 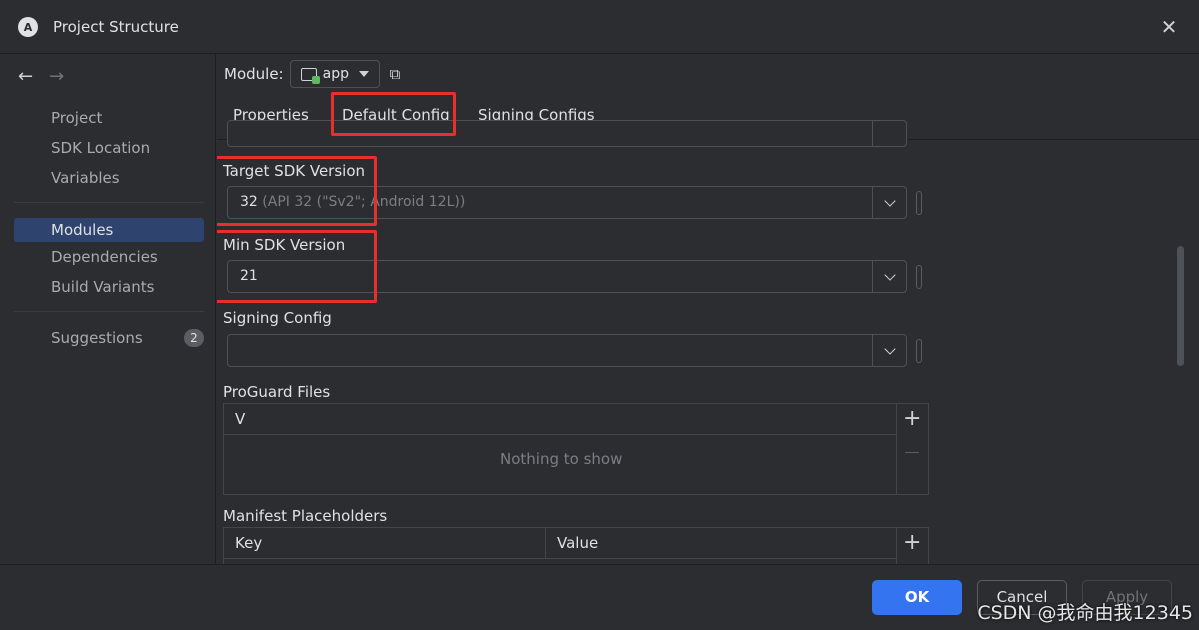 I want to click on window-title: Project Structure, so click(x=116, y=27).